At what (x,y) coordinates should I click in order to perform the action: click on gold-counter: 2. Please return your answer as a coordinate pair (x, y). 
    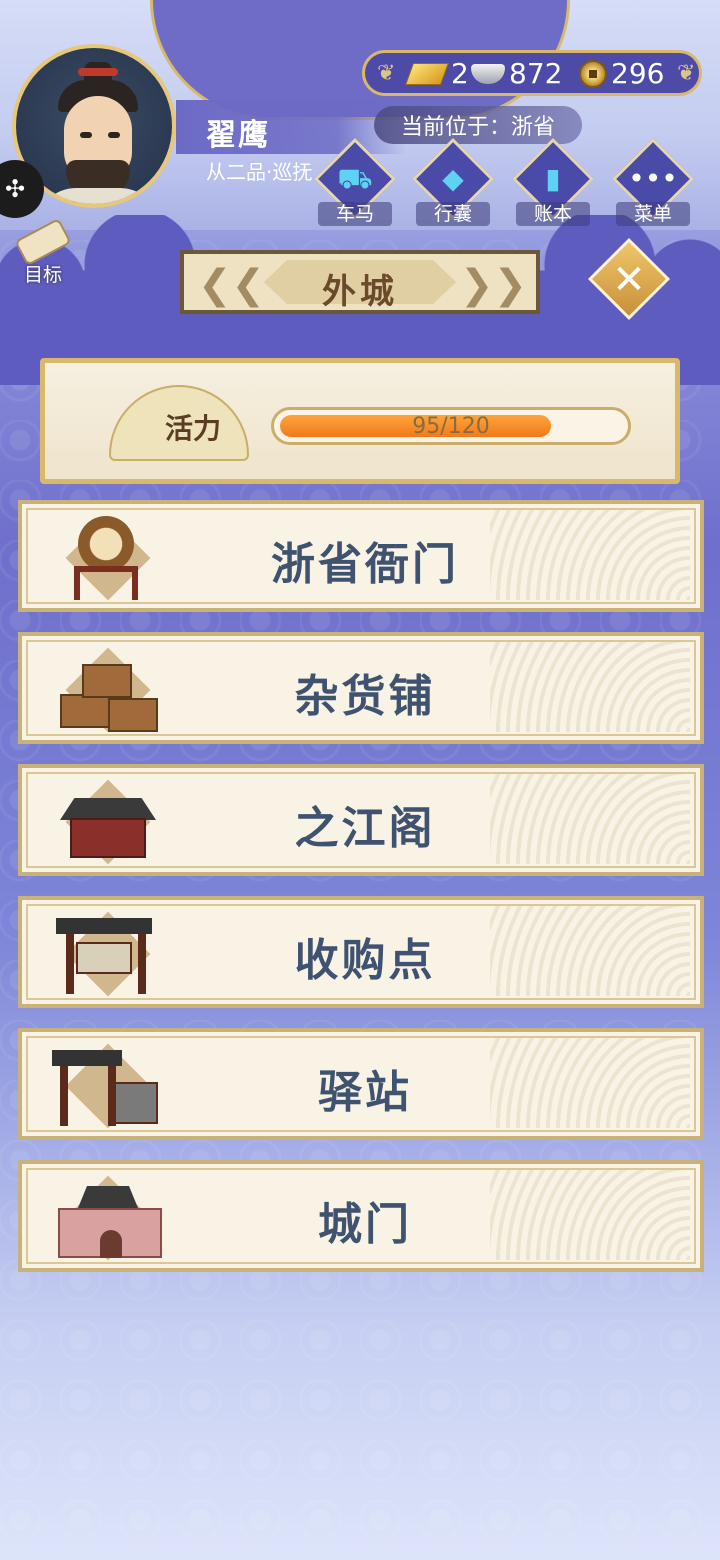
    Looking at the image, I should click on (436, 73).